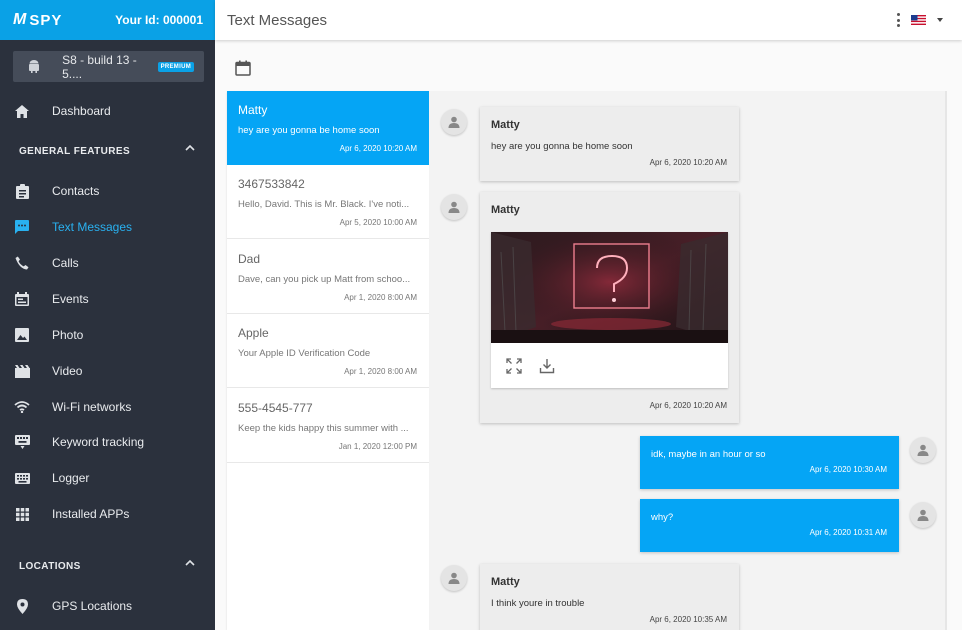  Describe the element at coordinates (65, 263) in the screenshot. I see `sidebar-item-label: Calls` at that location.